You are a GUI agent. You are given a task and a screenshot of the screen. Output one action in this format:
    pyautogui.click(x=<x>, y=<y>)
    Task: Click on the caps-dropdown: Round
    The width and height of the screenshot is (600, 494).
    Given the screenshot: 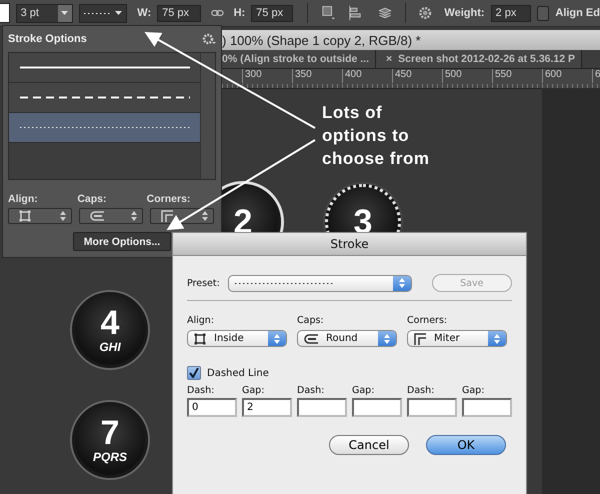 What is the action you would take?
    pyautogui.click(x=347, y=338)
    